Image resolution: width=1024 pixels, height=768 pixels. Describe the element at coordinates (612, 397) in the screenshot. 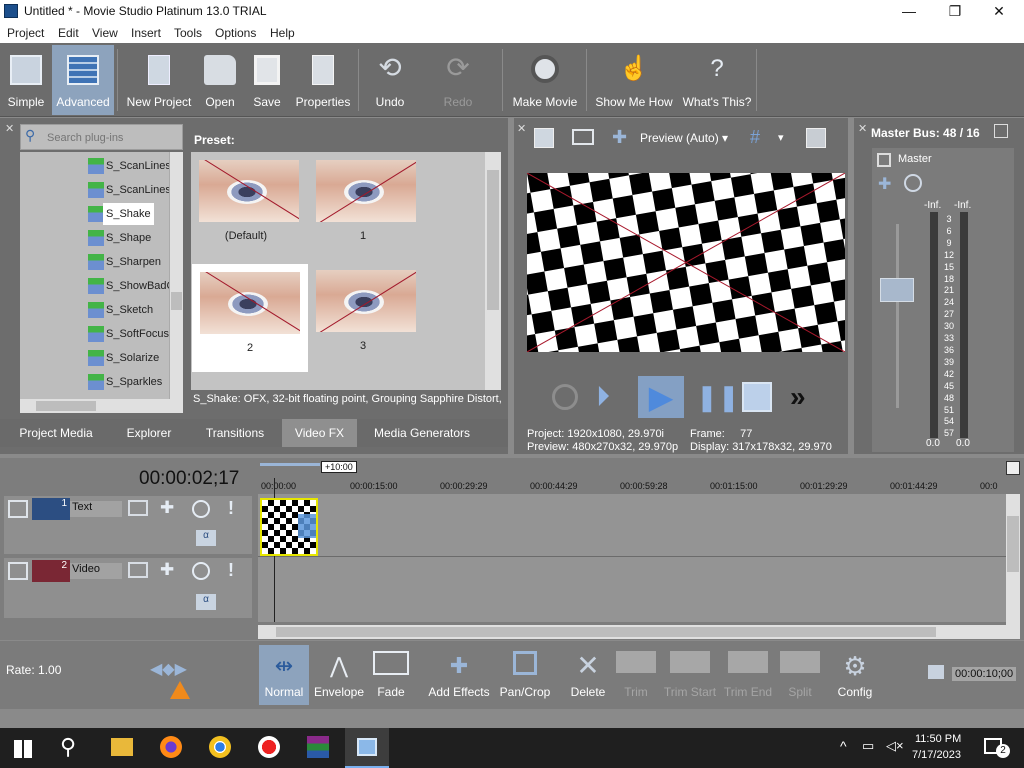

I see `play-from-start-button: ⏵` at that location.